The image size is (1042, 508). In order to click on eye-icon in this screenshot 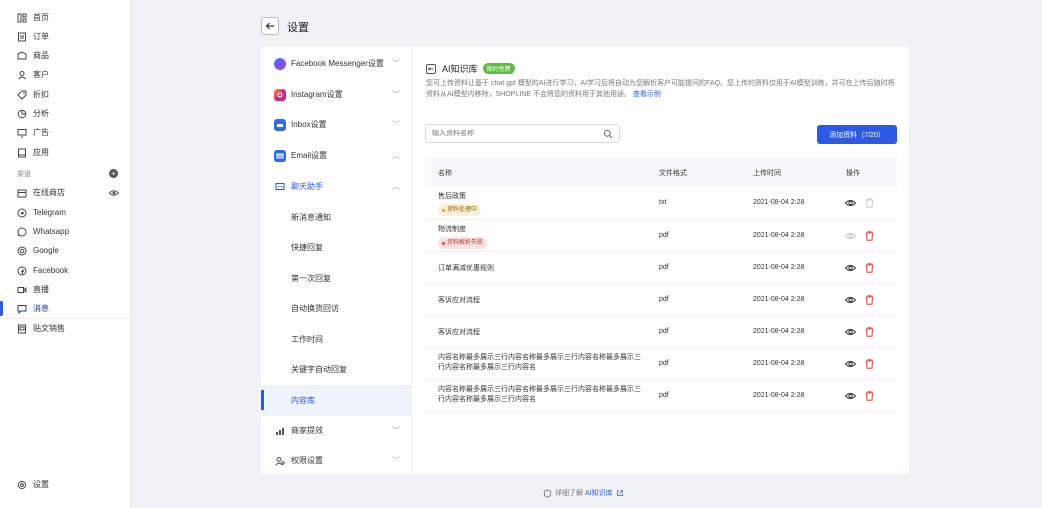, I will do `click(114, 193)`.